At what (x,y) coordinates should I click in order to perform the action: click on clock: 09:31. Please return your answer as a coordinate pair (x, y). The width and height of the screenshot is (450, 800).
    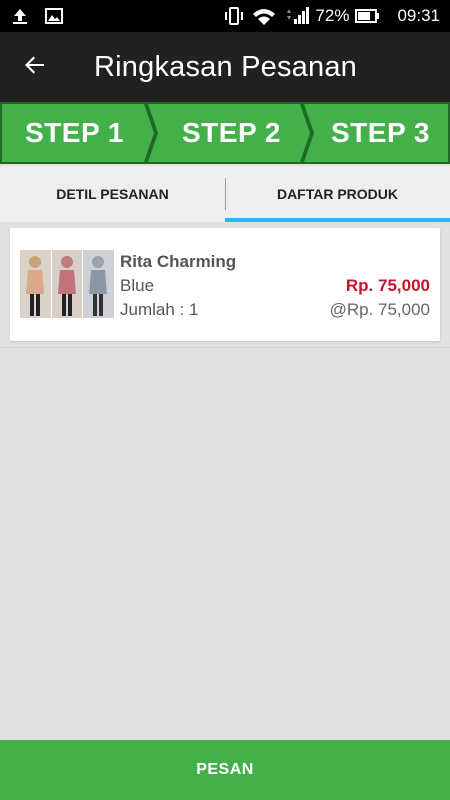
    Looking at the image, I should click on (418, 15).